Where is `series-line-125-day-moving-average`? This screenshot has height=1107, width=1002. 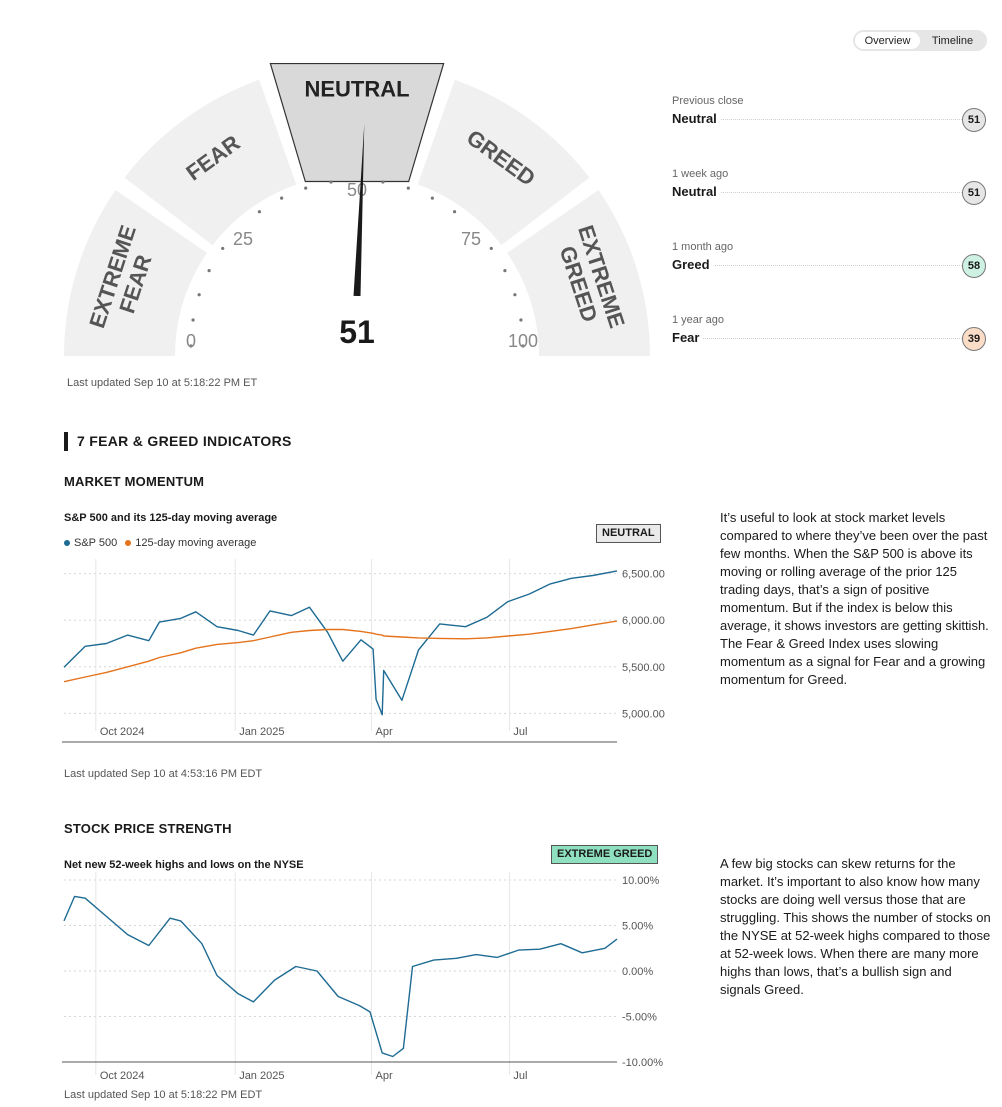 series-line-125-day-moving-average is located at coordinates (340, 651).